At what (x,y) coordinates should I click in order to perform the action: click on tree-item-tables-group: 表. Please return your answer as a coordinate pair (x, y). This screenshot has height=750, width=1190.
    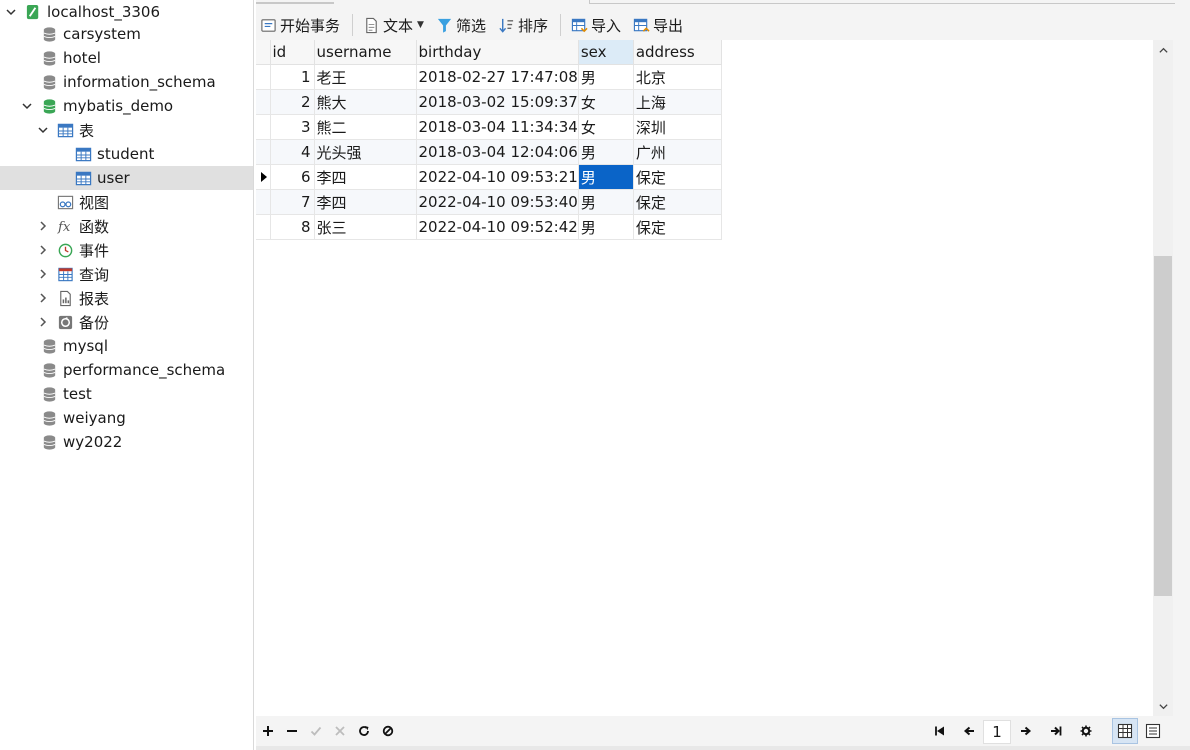
    Looking at the image, I should click on (126, 130).